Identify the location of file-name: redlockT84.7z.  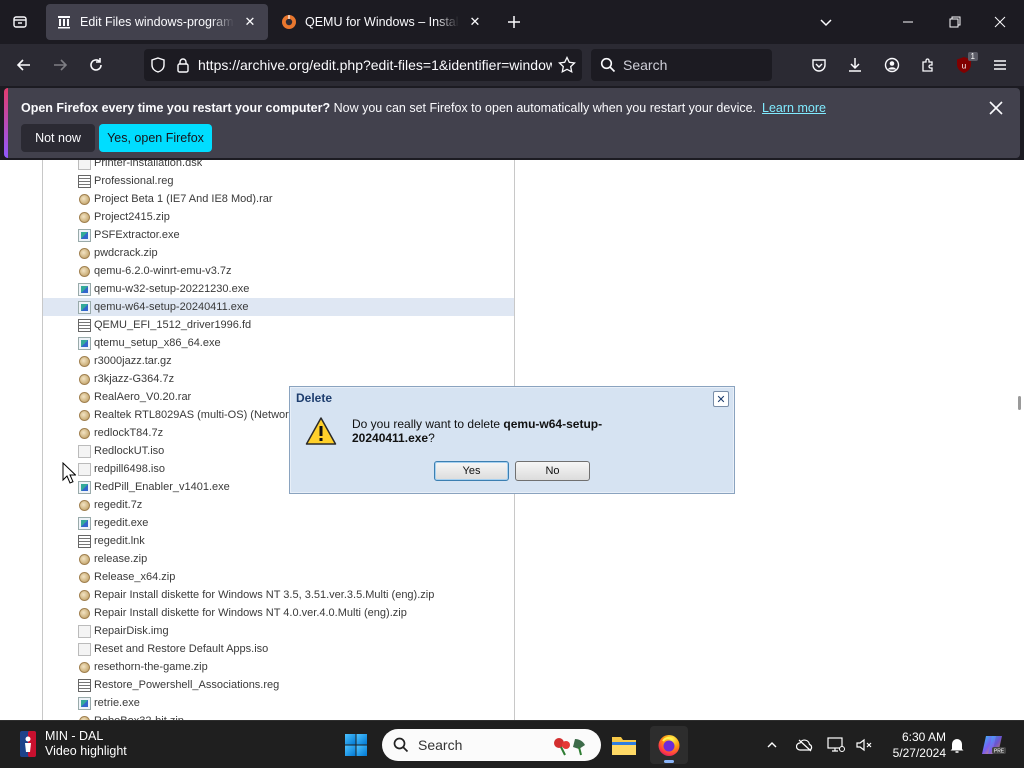
(128, 433).